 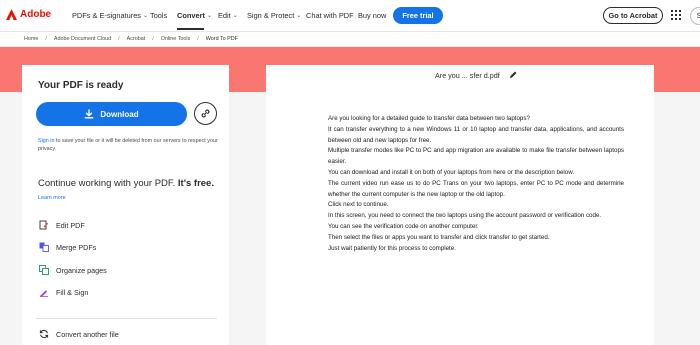 I want to click on tool-merge-pdfs: Merge PDFs, so click(x=67, y=247).